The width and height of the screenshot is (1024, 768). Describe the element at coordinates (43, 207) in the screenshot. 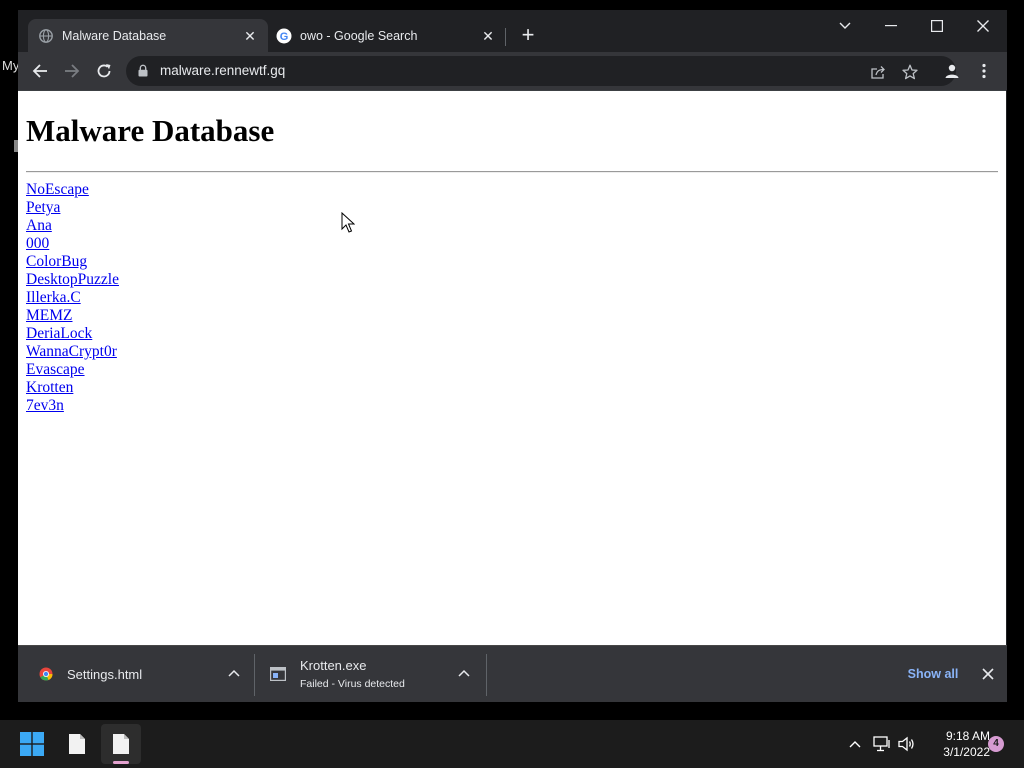

I see `link-petya: Petya` at that location.